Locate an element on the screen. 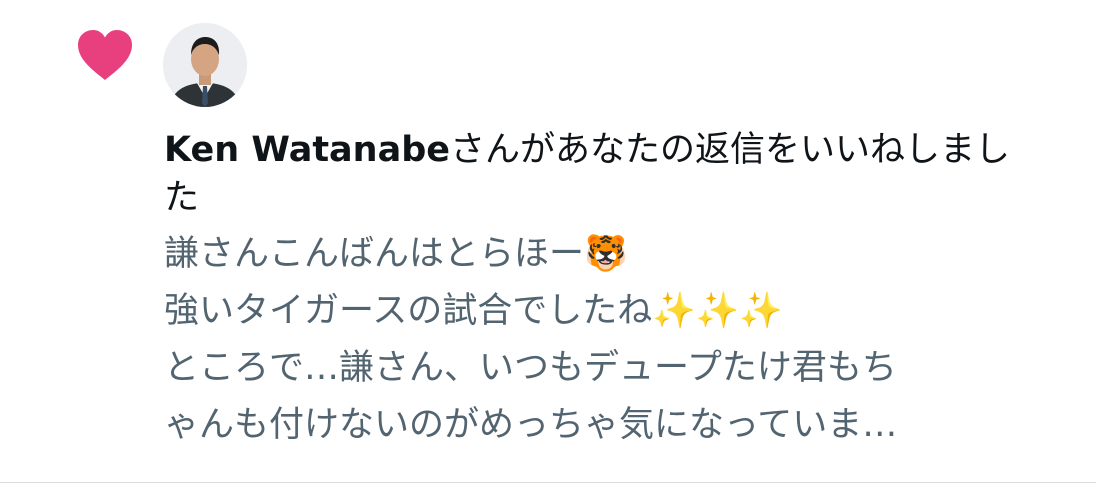 The width and height of the screenshot is (1096, 495). divider is located at coordinates (548, 482).